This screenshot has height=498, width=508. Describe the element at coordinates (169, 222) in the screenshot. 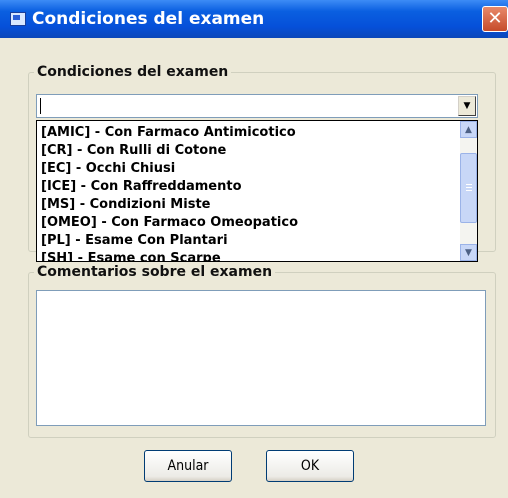

I see `list-item: [OMEO] - Con Farmaco Omeopatico` at that location.